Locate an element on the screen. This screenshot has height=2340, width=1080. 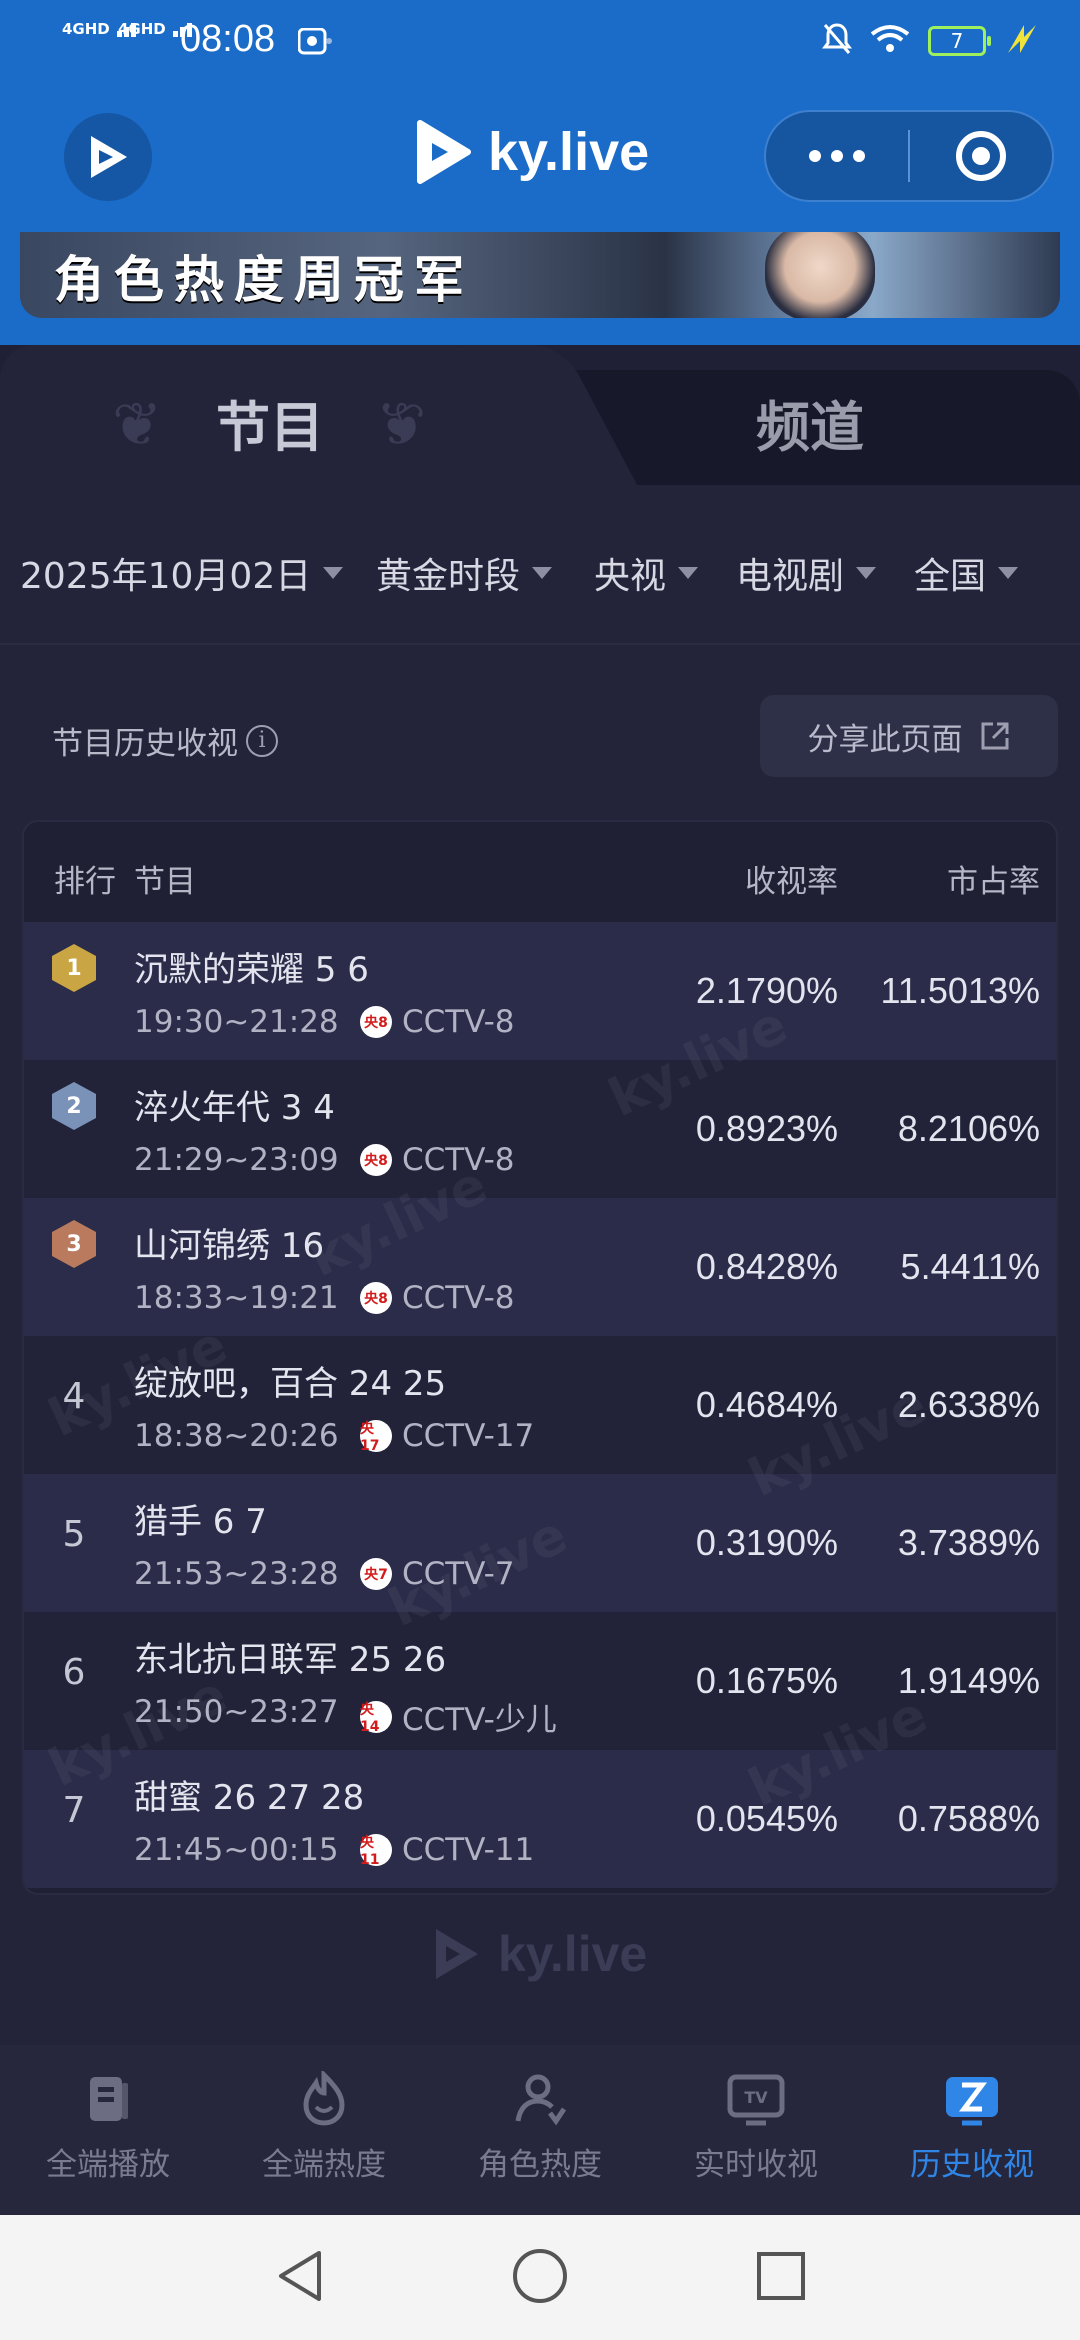
promo-banner: 角色热度周冠军 is located at coordinates (540, 275).